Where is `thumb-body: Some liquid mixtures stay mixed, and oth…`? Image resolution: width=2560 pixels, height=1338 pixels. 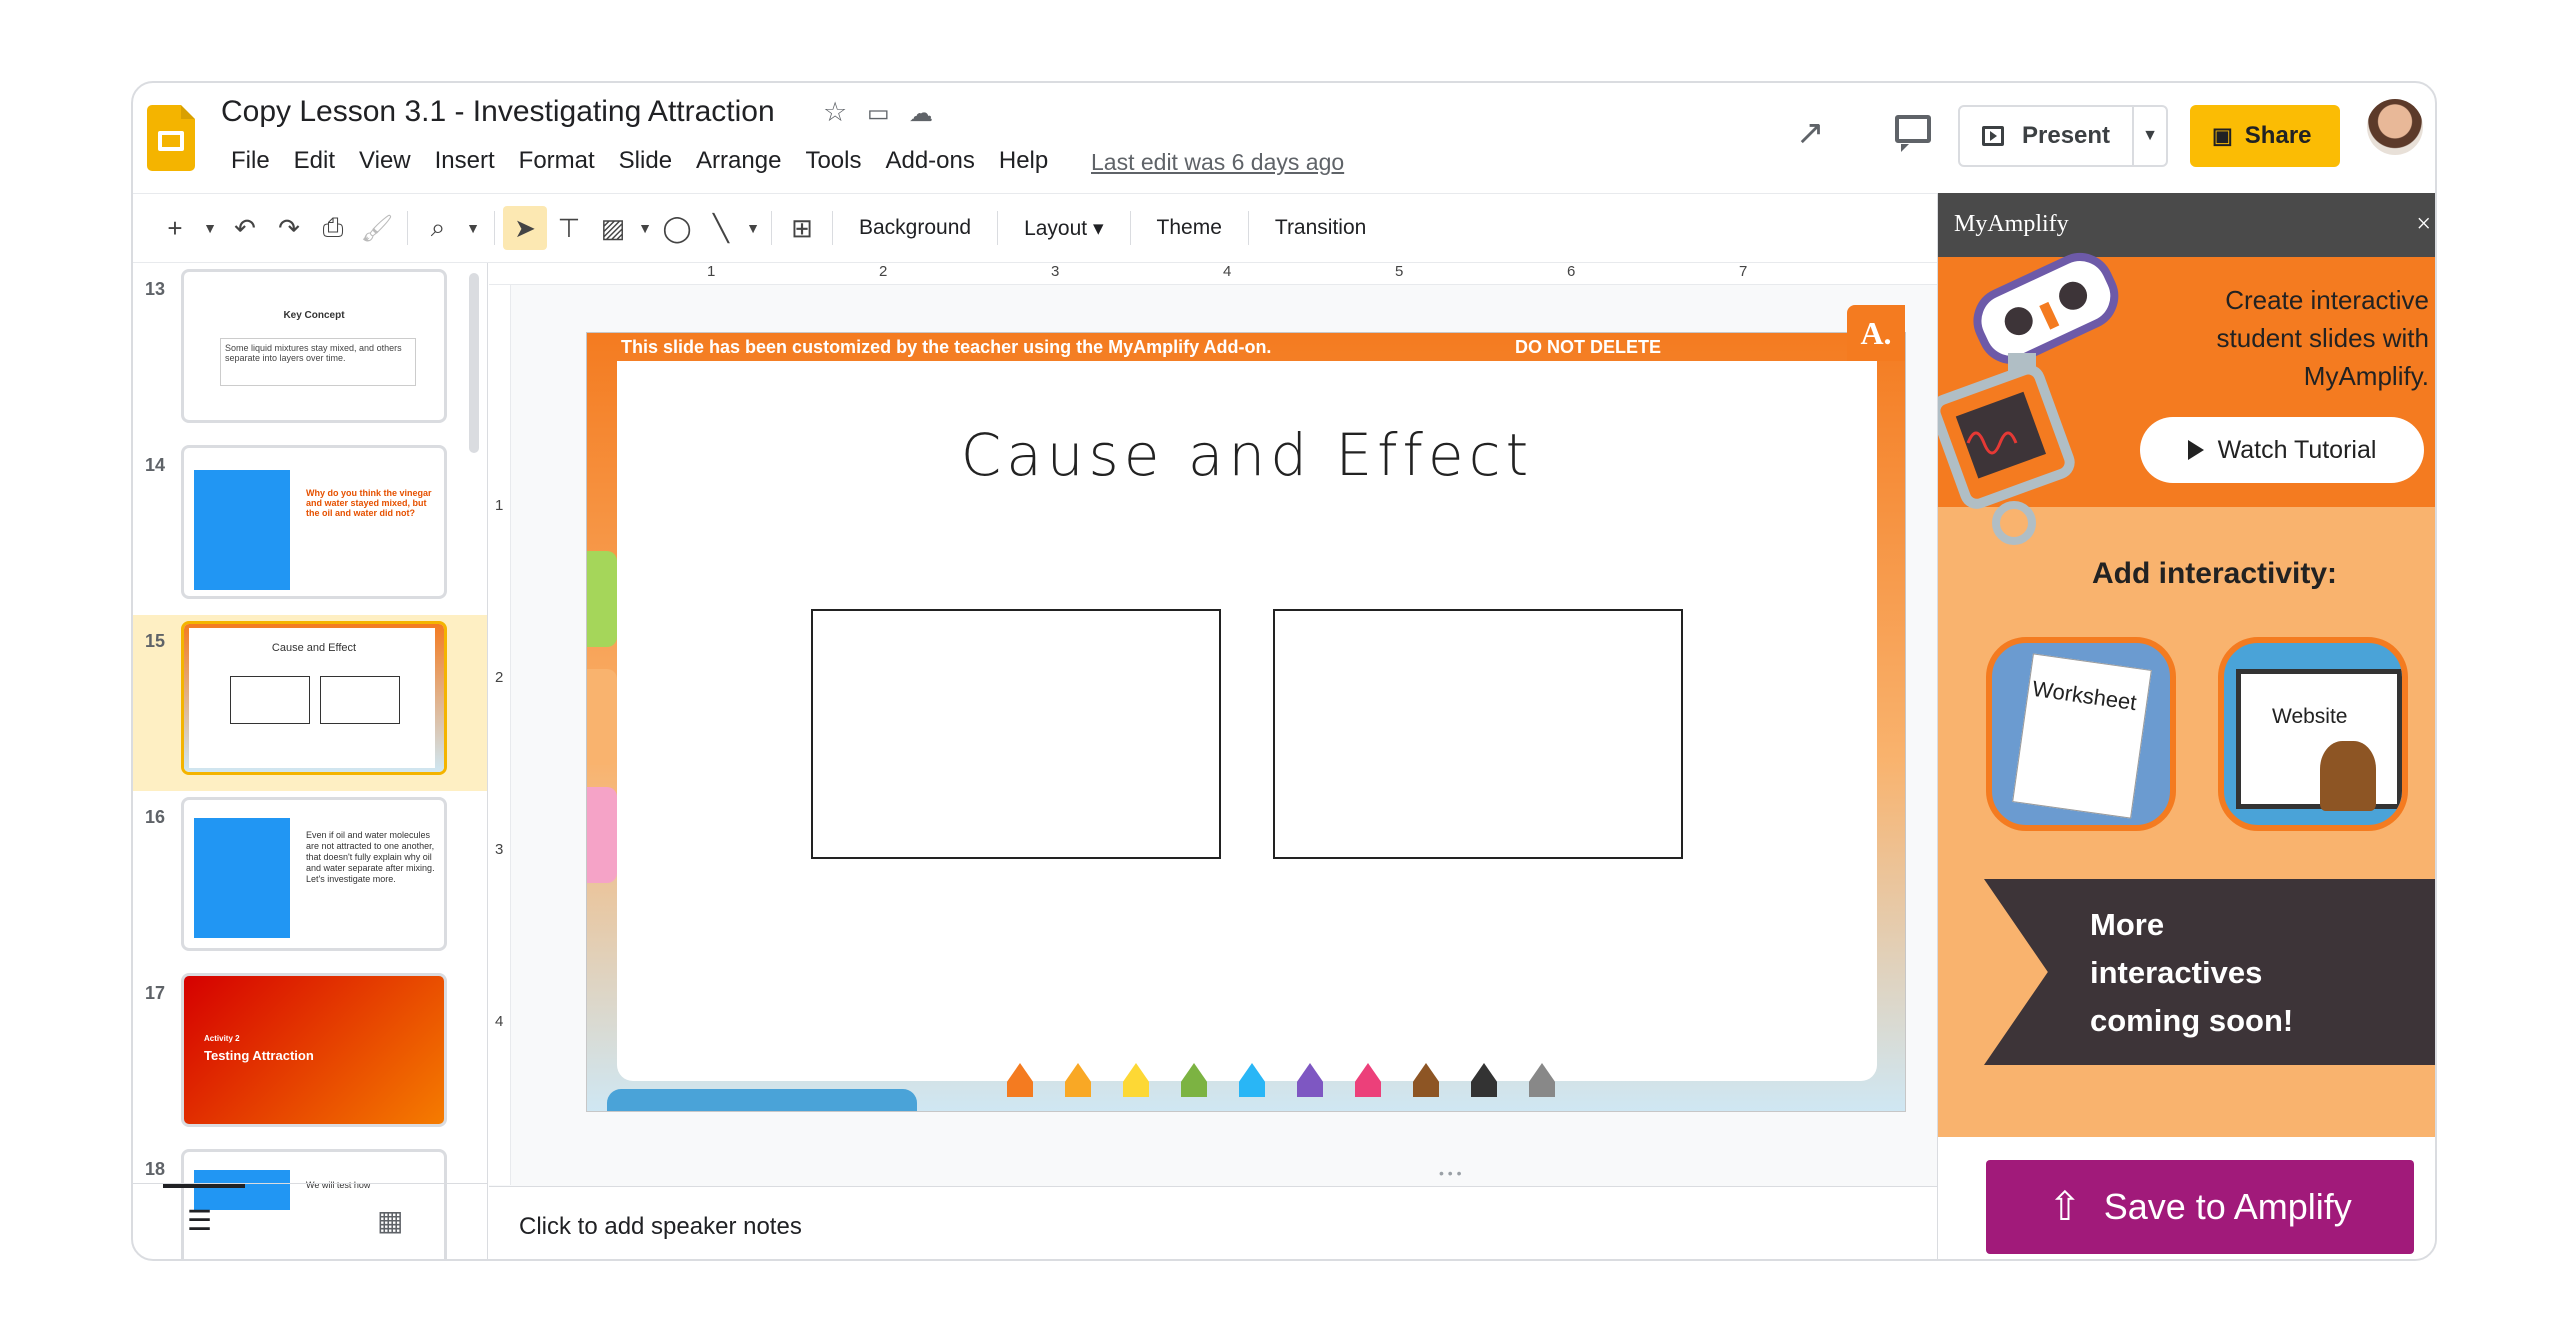
thumb-body: Some liquid mixtures stay mixed, and oth… is located at coordinates (318, 362).